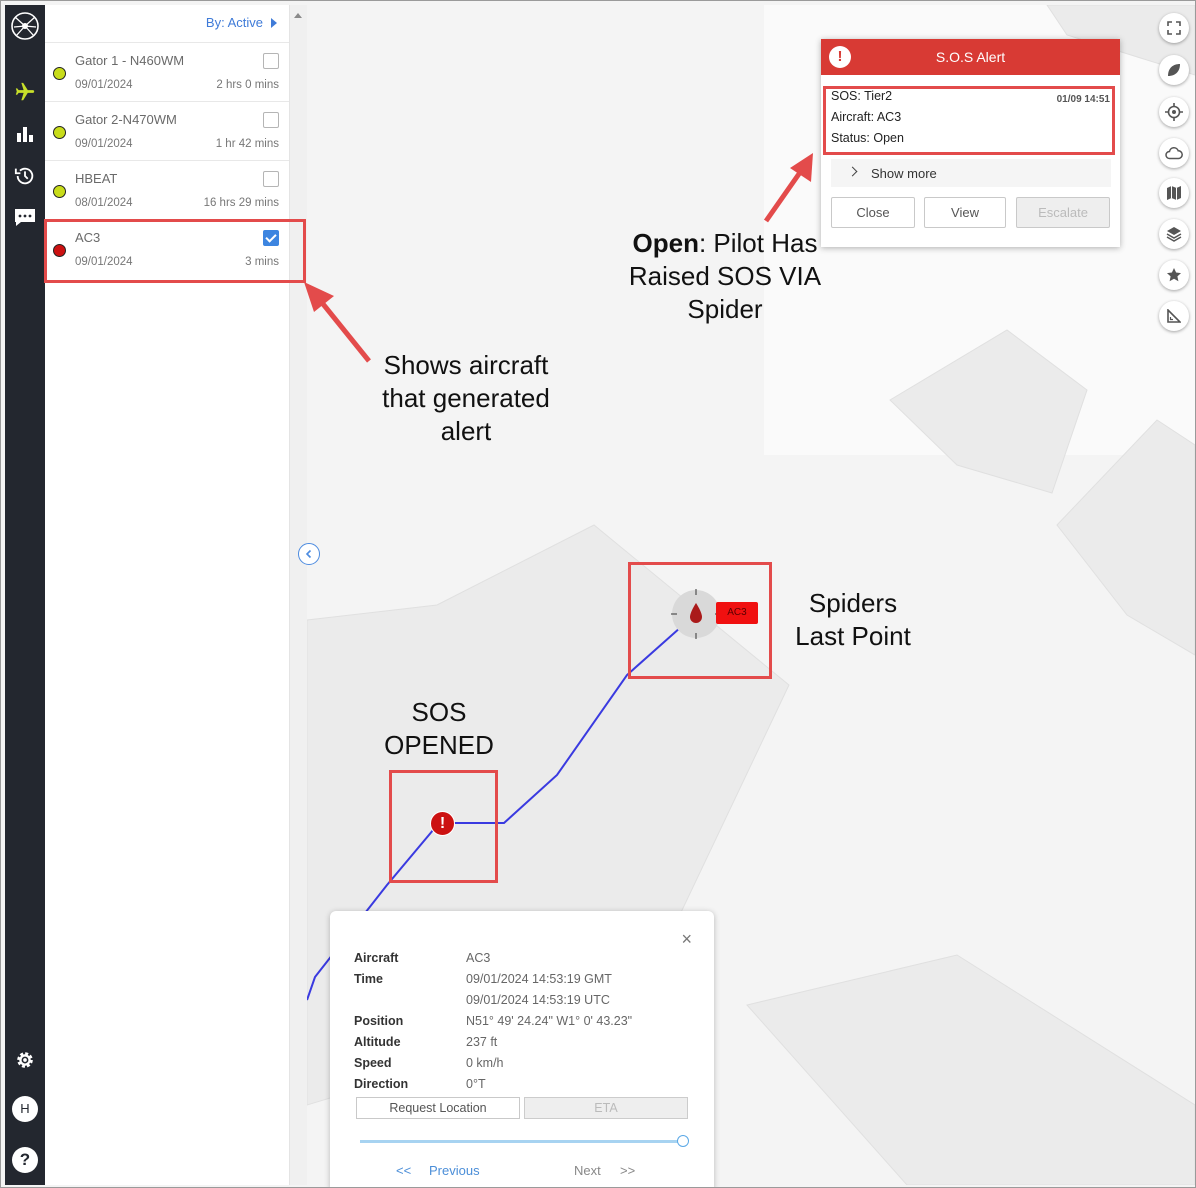 The width and height of the screenshot is (1196, 1188). What do you see at coordinates (466, 365) in the screenshot?
I see `annotation-line: Shows aircraft` at bounding box center [466, 365].